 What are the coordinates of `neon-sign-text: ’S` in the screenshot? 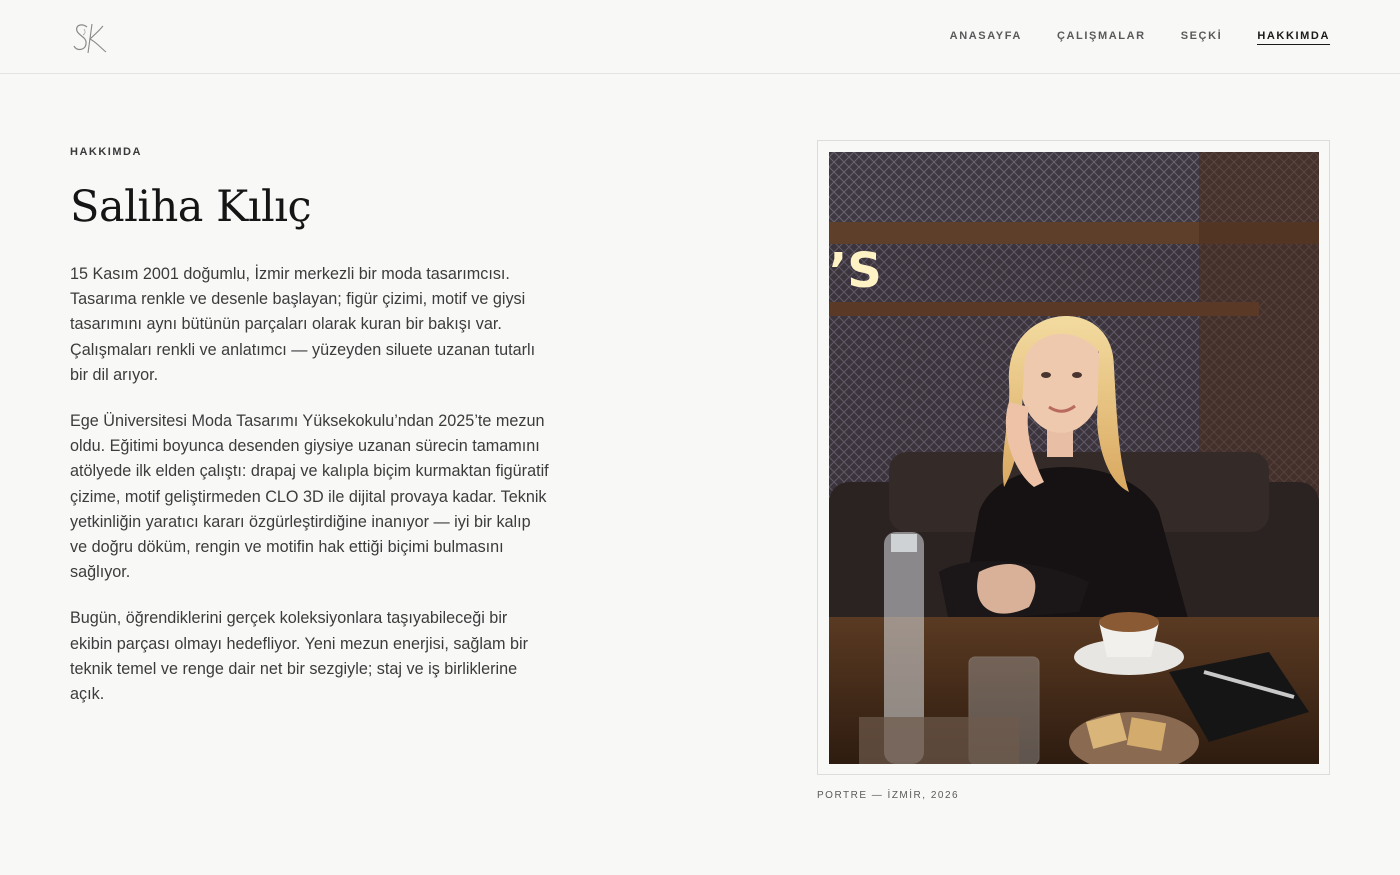 It's located at (855, 271).